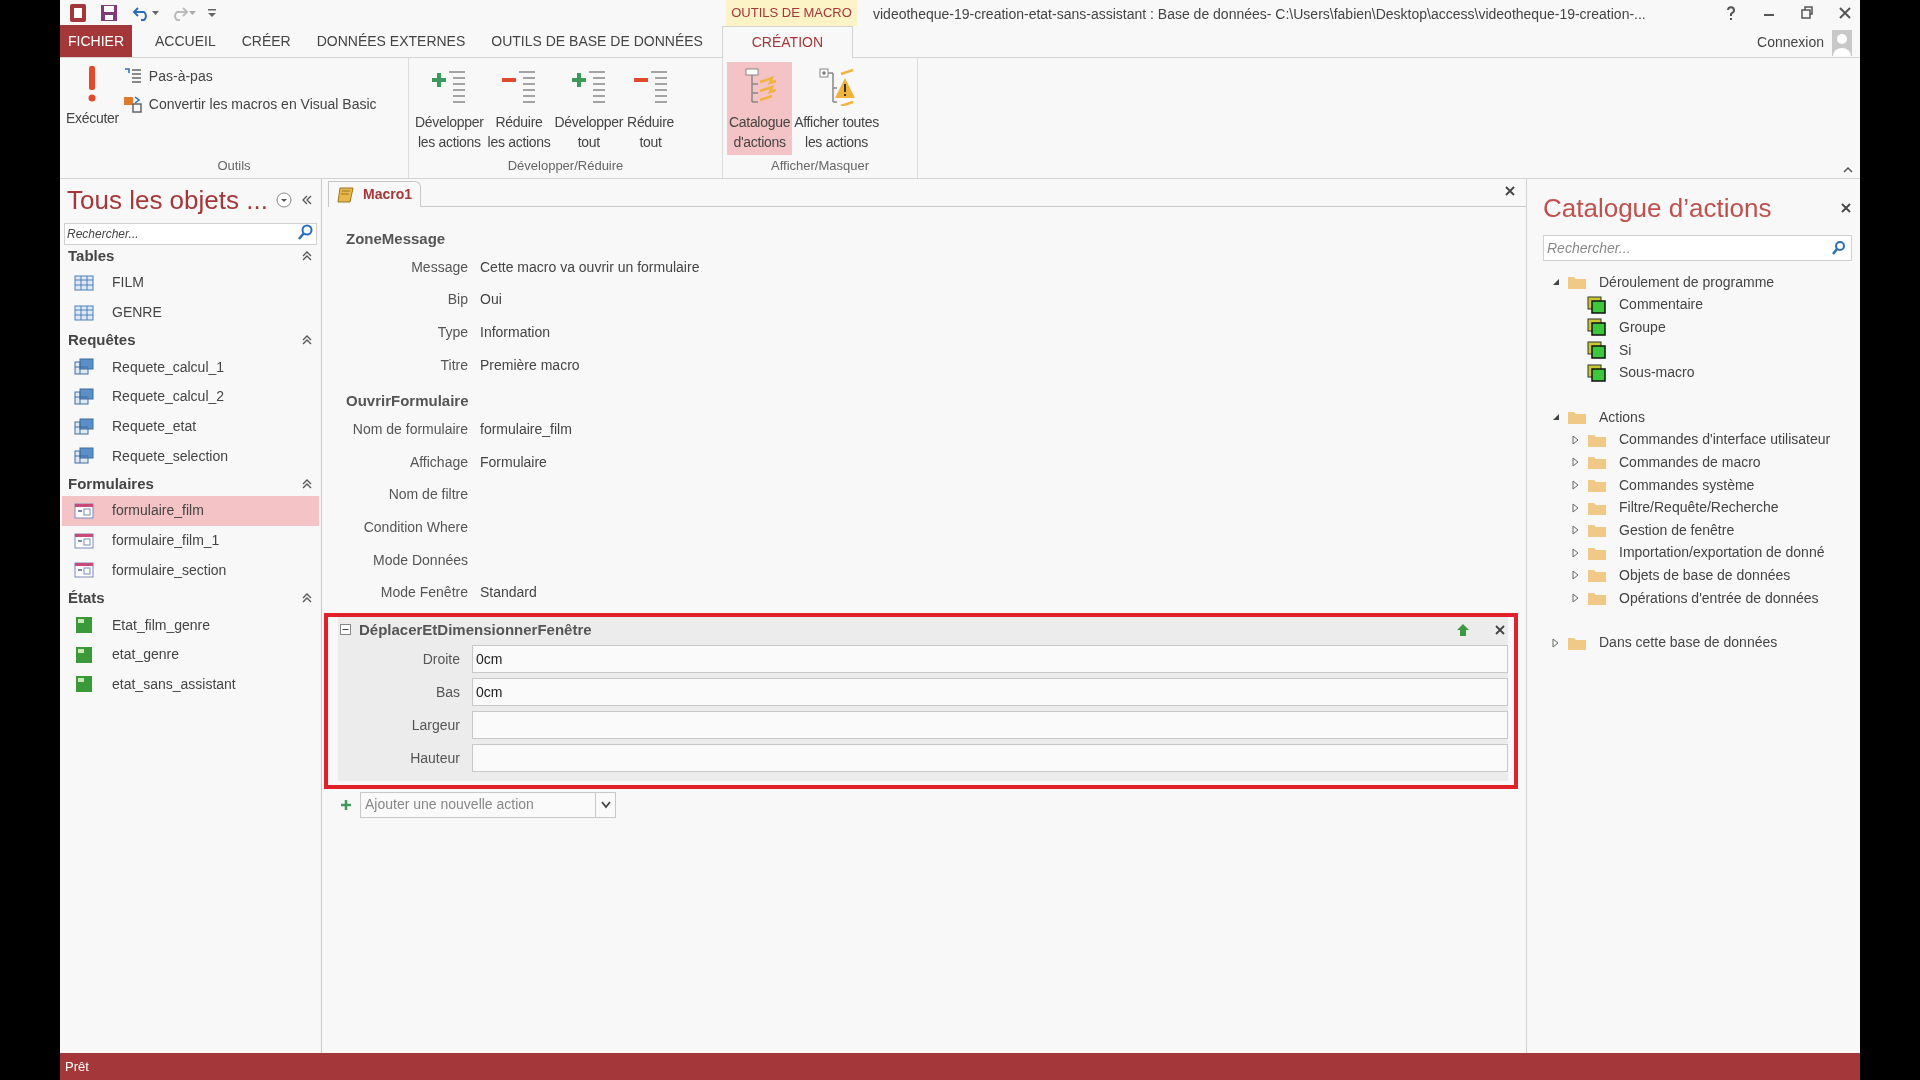 The image size is (1920, 1080). What do you see at coordinates (1697, 417) in the screenshot?
I see `tree-item: Actions` at bounding box center [1697, 417].